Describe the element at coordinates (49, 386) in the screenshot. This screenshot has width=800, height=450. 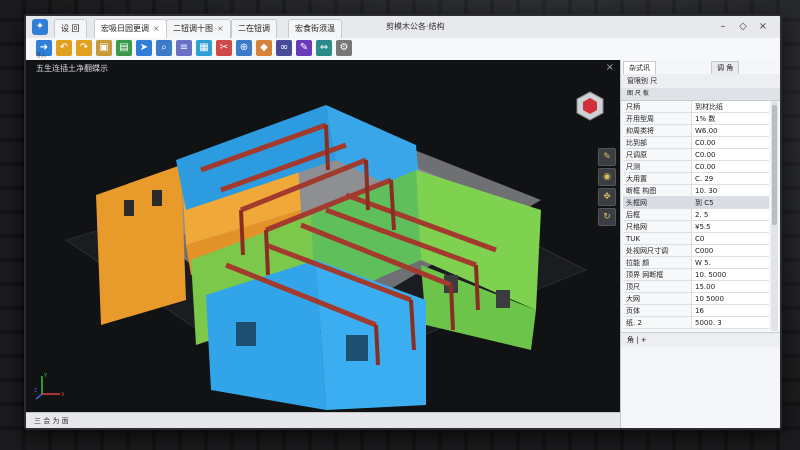
I see `axis-gizmo: X Y Z` at that location.